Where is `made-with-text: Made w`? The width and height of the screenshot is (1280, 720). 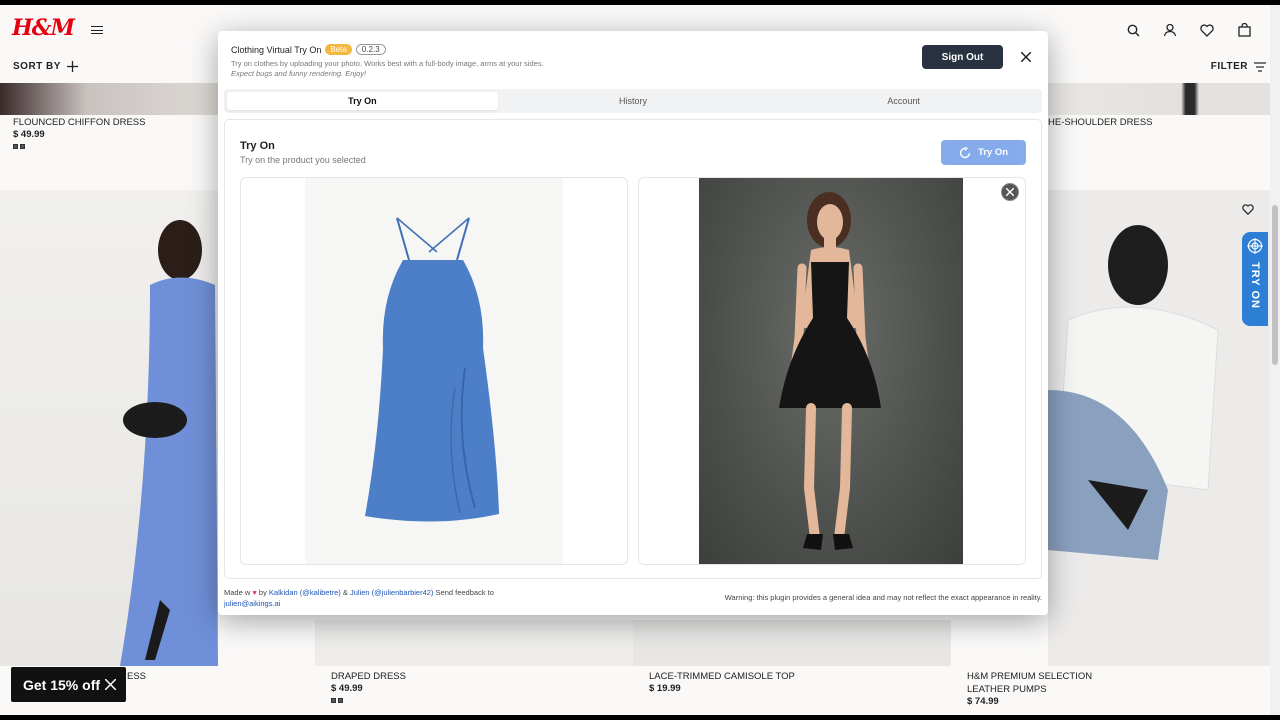
made-with-text: Made w is located at coordinates (237, 592).